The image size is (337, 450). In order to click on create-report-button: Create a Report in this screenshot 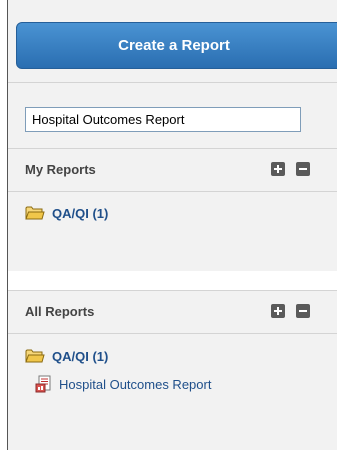, I will do `click(176, 45)`.